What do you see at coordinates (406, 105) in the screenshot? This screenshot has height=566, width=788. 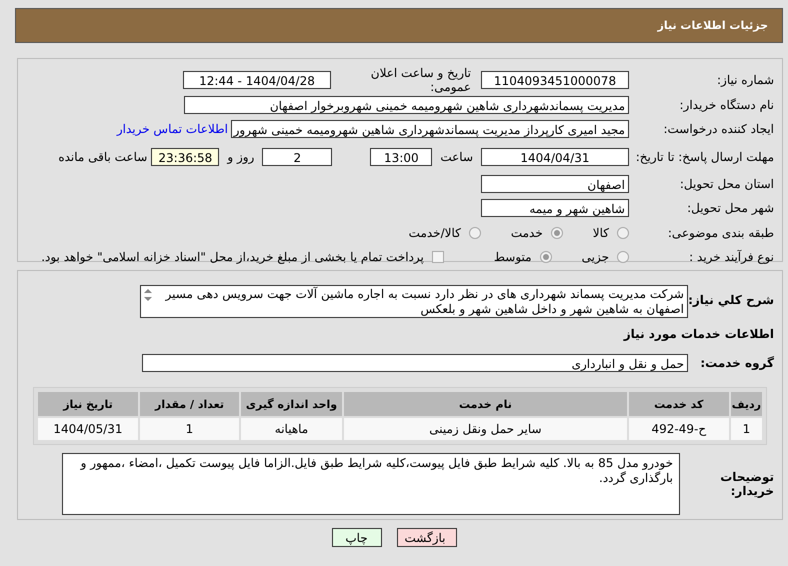 I see `buyer-org-field: مدیریت پسماندشهرداری شاهین شهرومیمه خمینی شهروبرخوار اصفهان` at bounding box center [406, 105].